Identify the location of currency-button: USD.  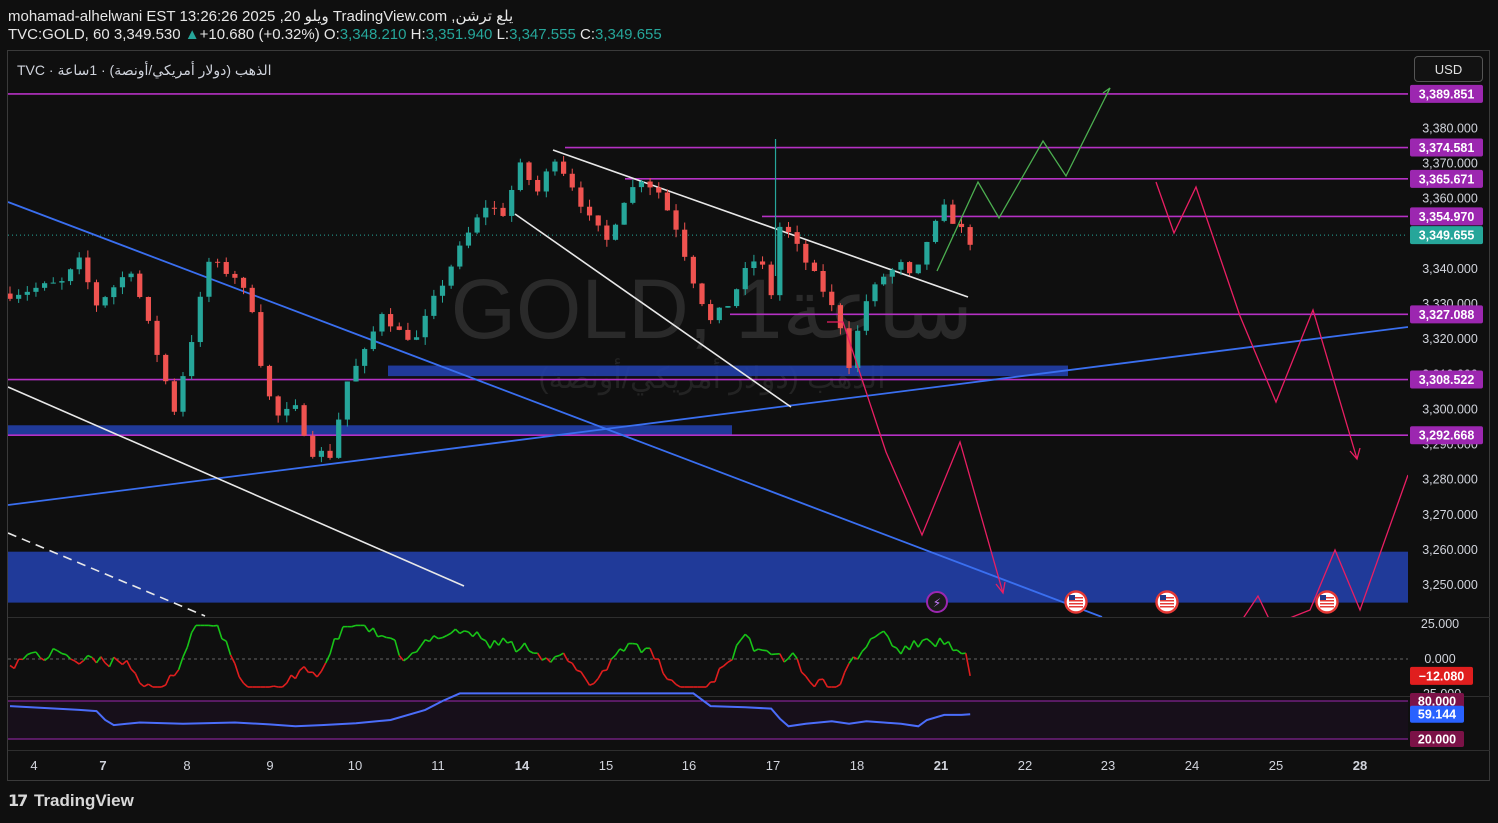
(1448, 69).